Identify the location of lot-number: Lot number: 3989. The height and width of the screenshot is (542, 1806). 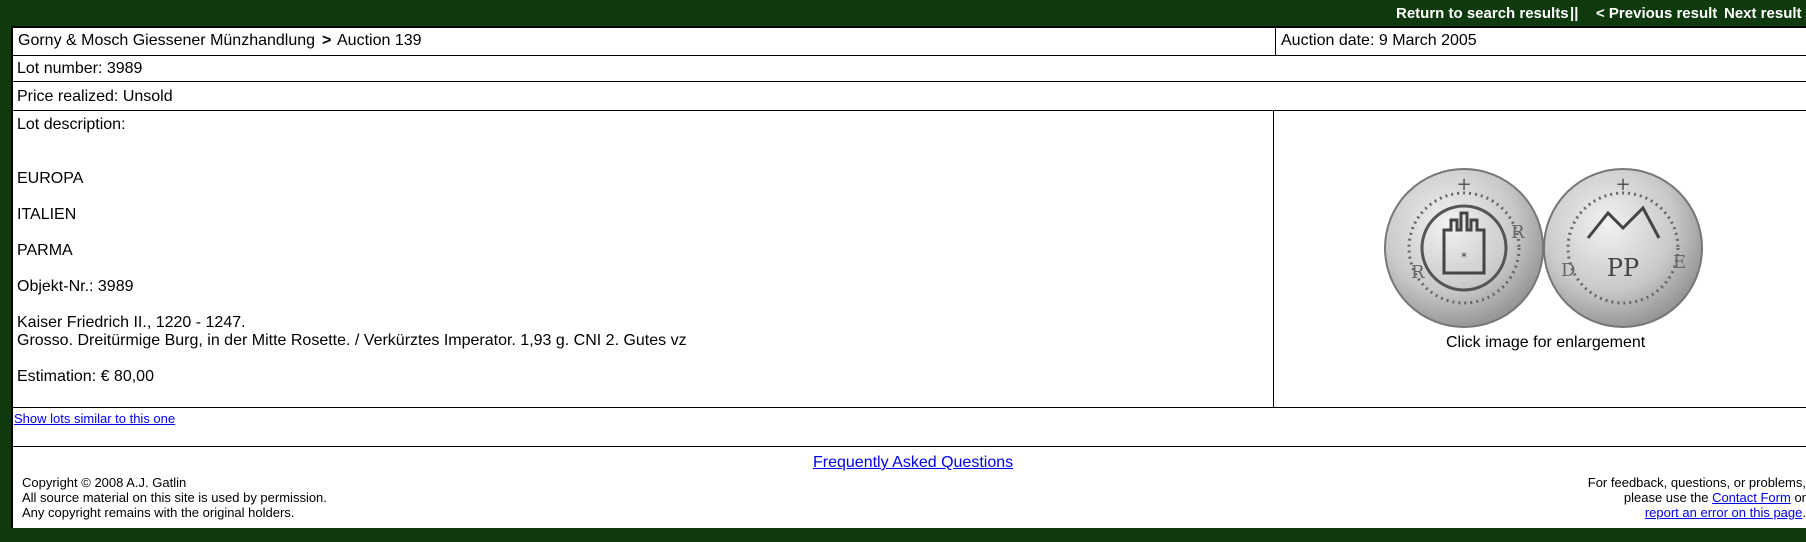
(80, 68).